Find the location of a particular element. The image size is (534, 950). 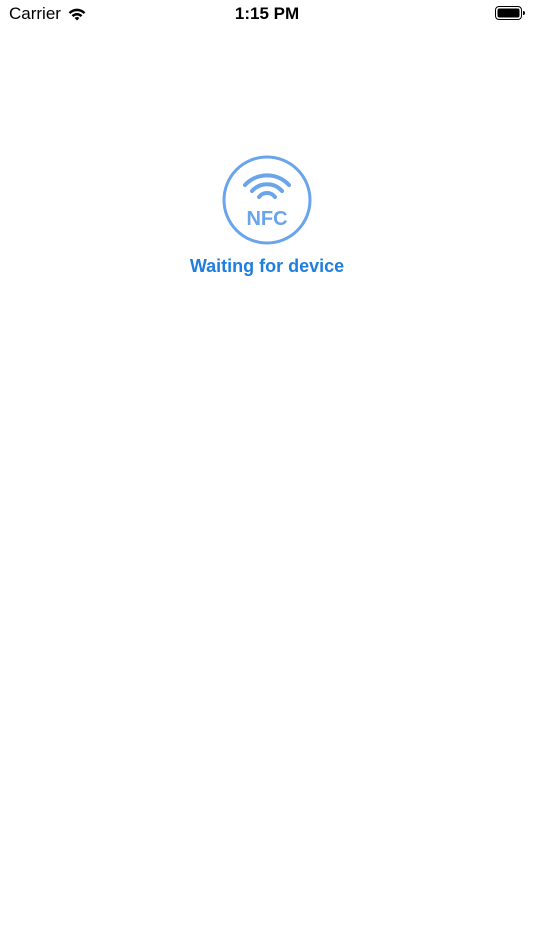

clock: 1:15 PM is located at coordinates (267, 13).